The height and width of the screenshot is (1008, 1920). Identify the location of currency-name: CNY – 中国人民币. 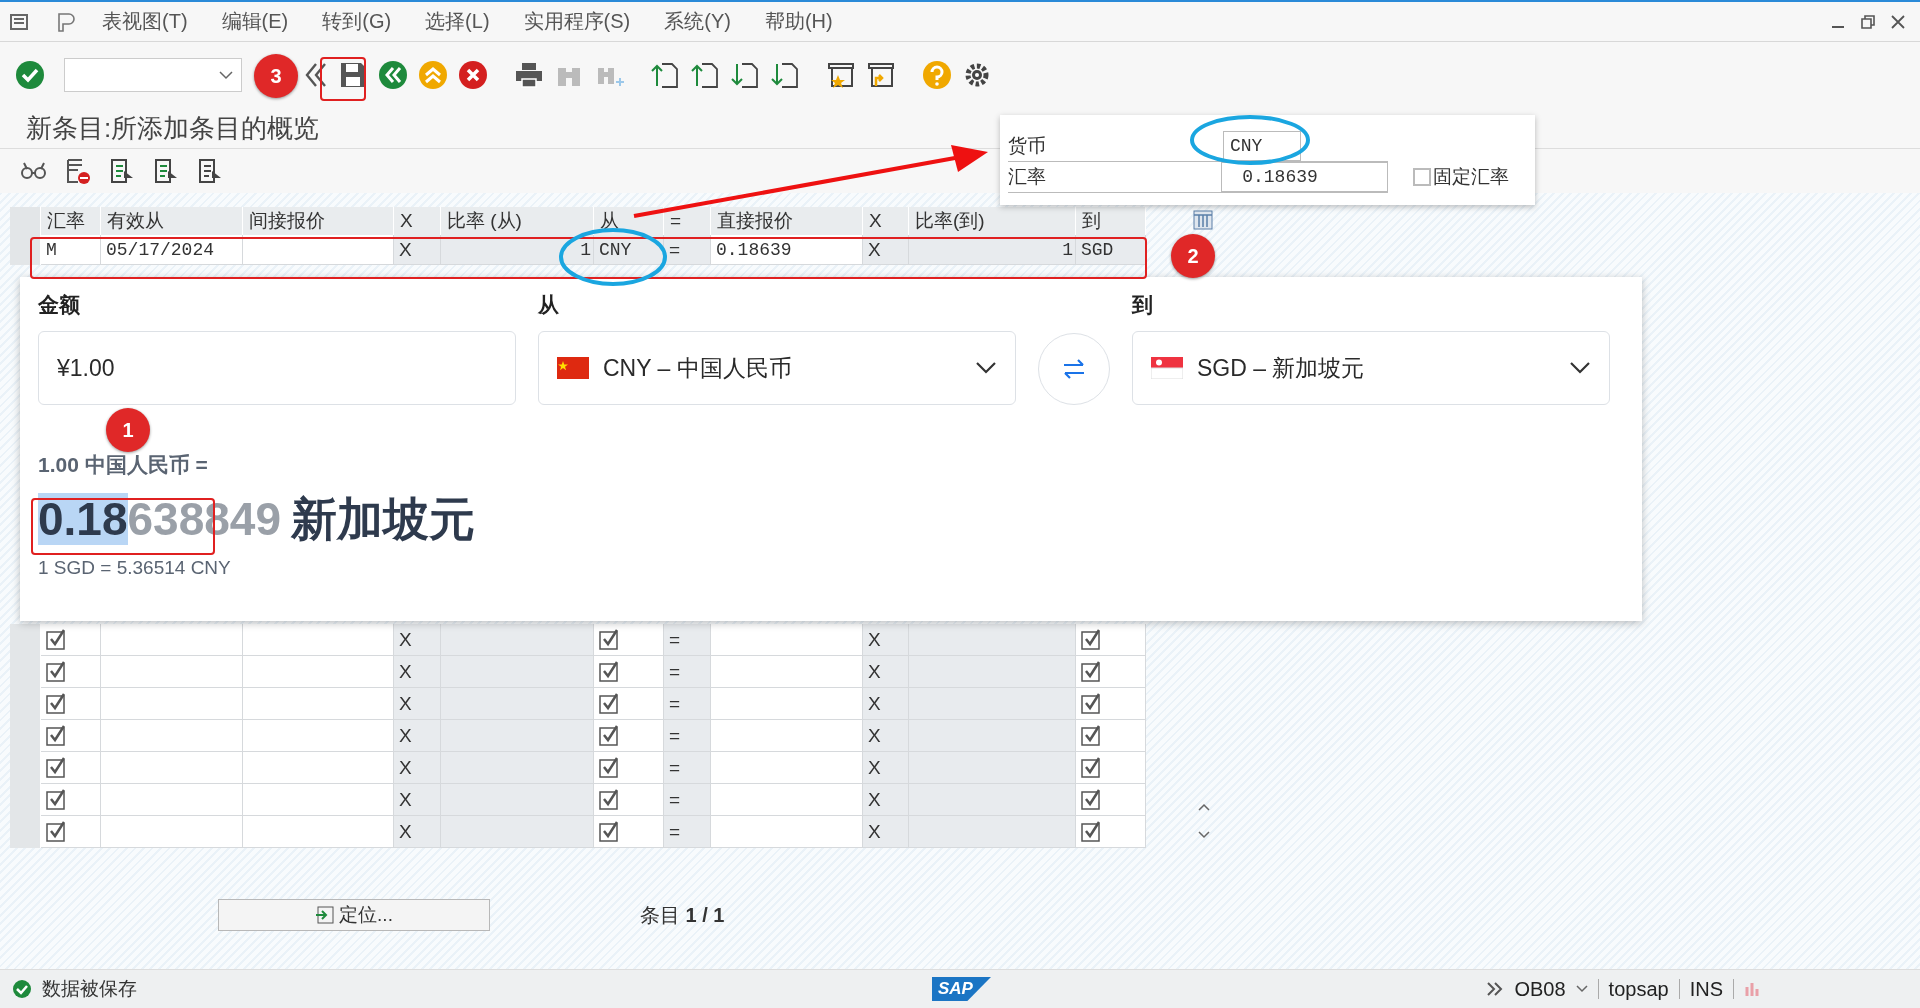
(698, 368).